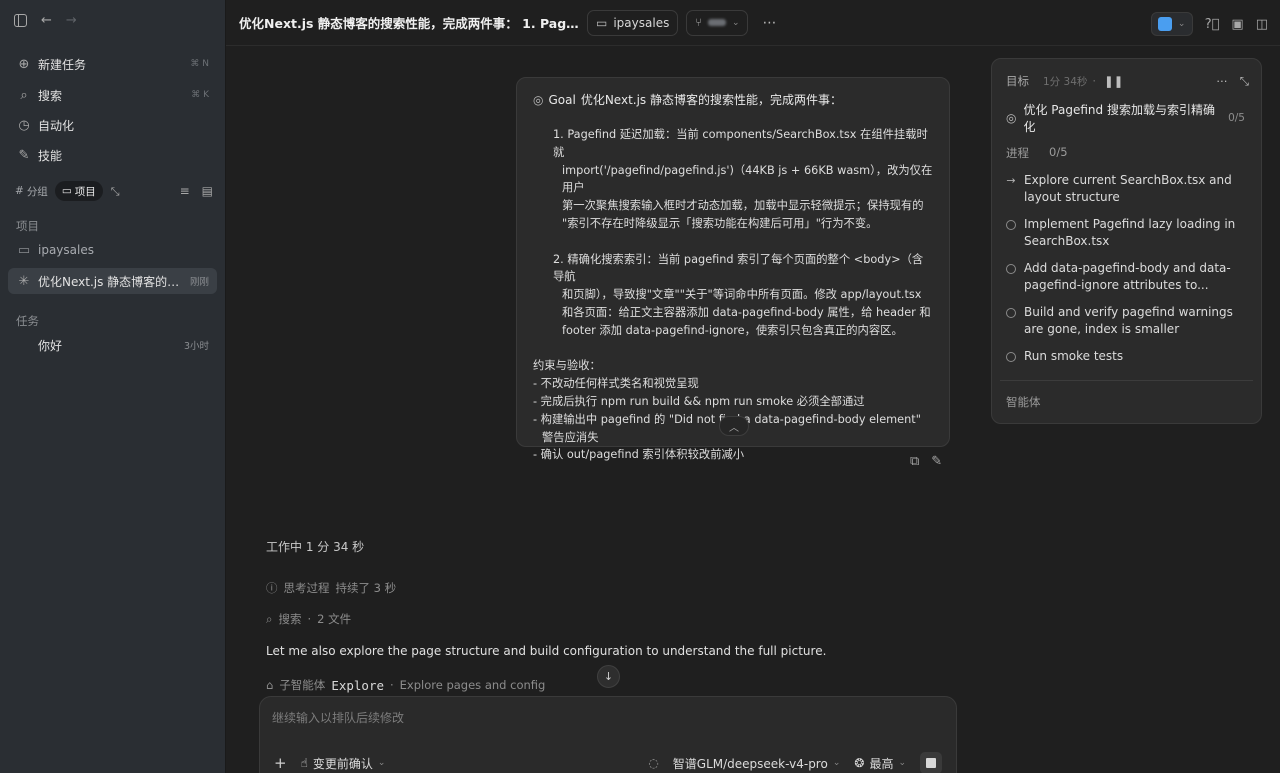 The height and width of the screenshot is (773, 1280). I want to click on message-actions: ⧉ ✎, so click(926, 461).